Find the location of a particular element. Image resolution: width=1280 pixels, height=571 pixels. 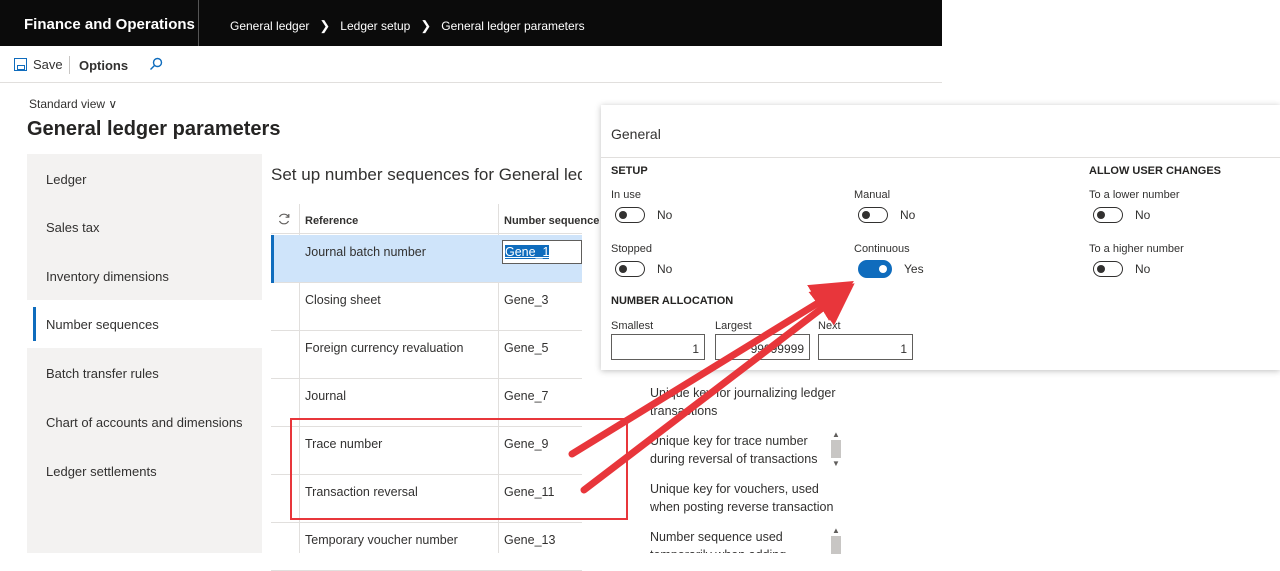

annotation-arrows is located at coordinates (711, 387).